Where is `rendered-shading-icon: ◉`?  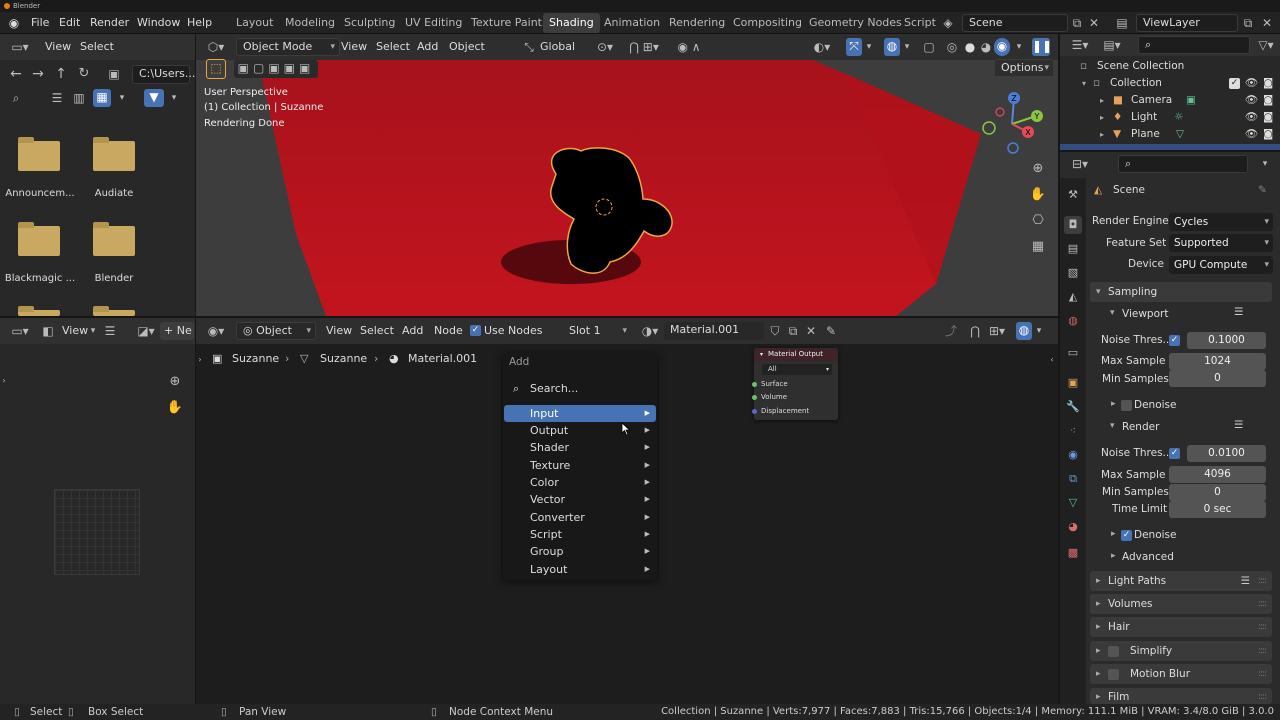
rendered-shading-icon: ◉ is located at coordinates (1002, 47).